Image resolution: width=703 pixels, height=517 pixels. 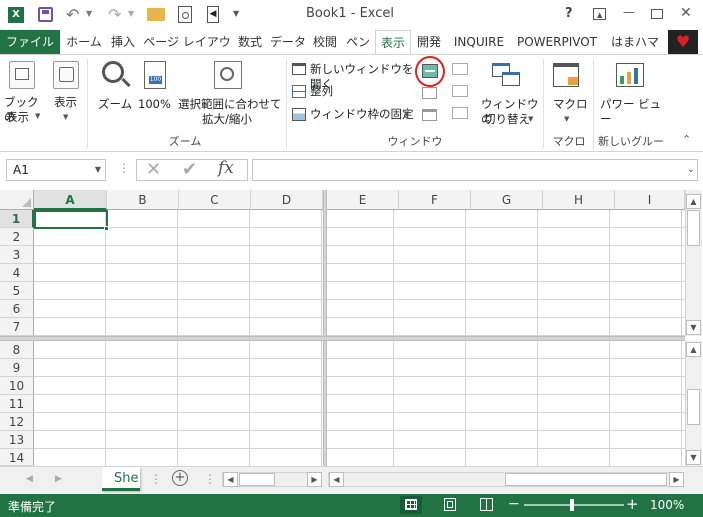 What do you see at coordinates (45, 14) in the screenshot?
I see `save-icon` at bounding box center [45, 14].